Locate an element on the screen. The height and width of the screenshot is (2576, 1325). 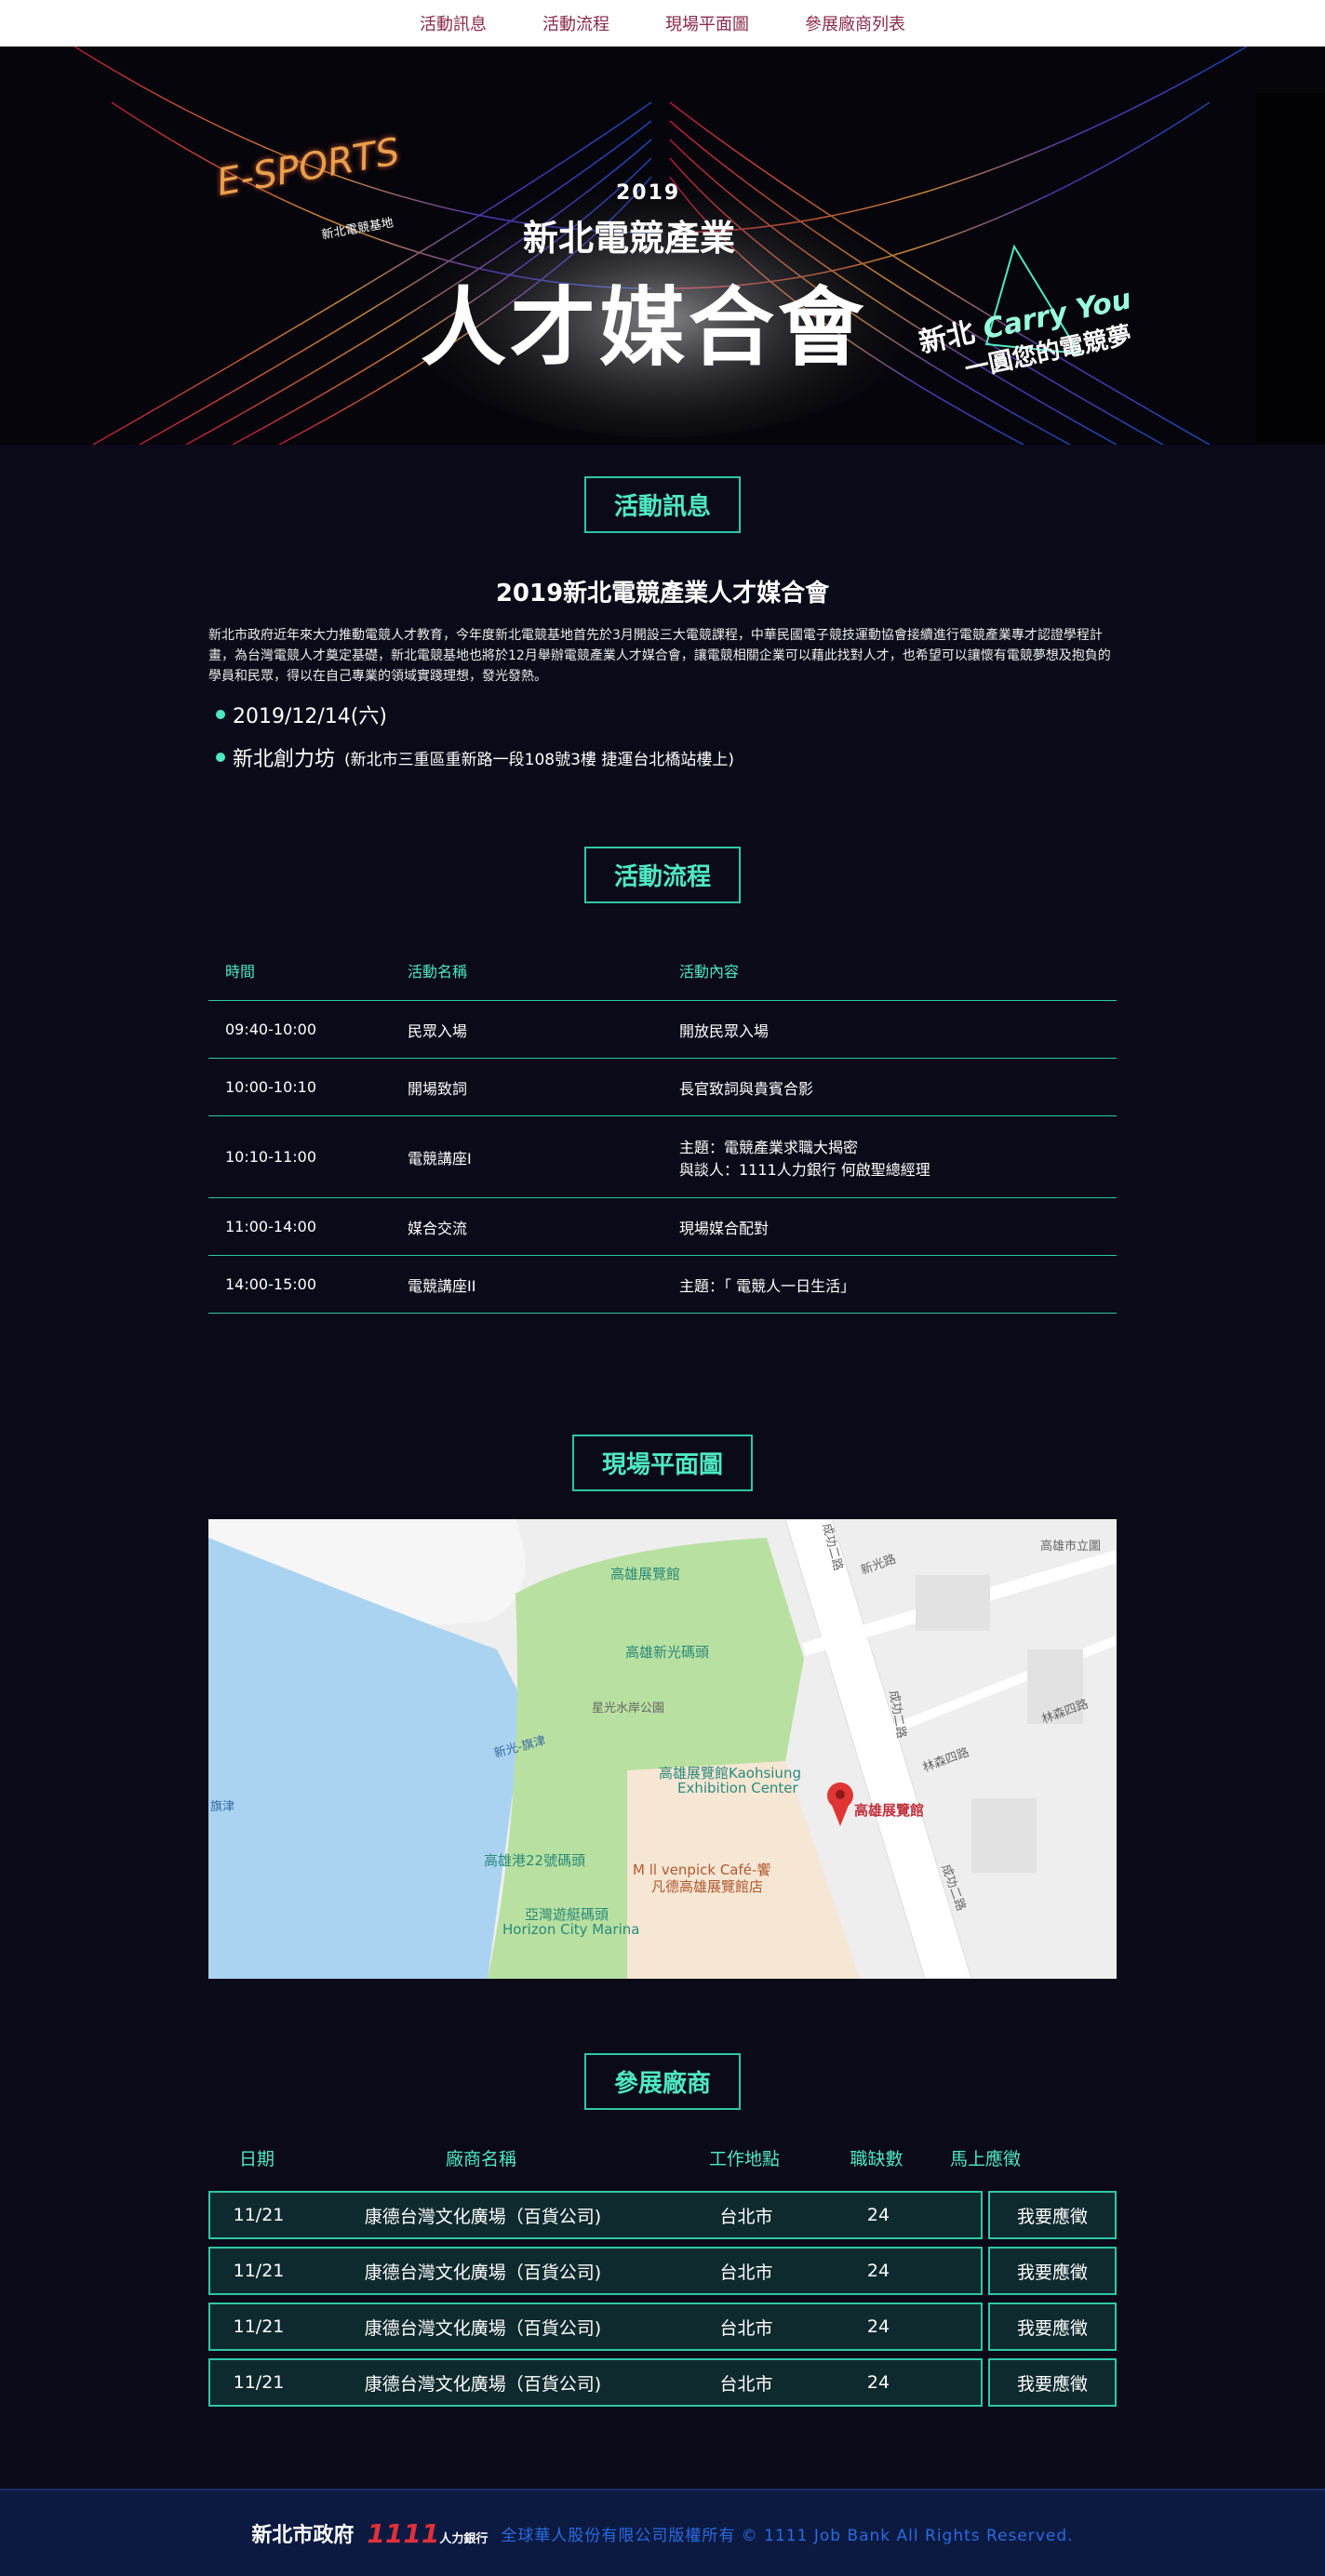
row-time: 10:00-10:10 is located at coordinates (299, 1087).